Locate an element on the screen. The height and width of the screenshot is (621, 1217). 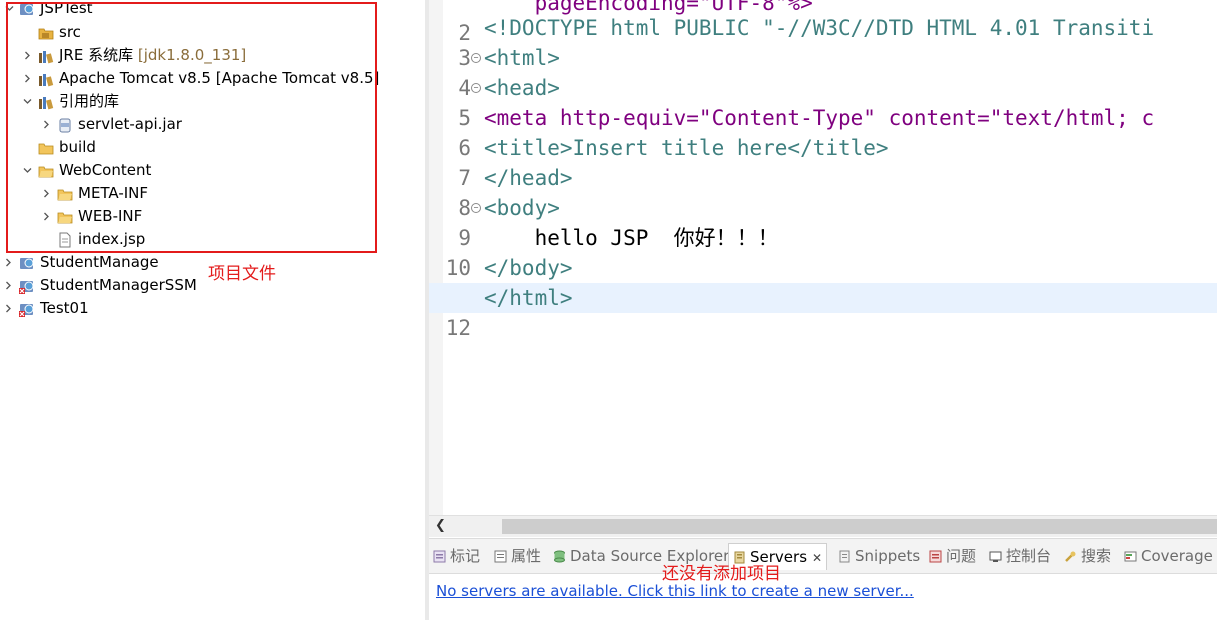
code-text: </html> is located at coordinates (528, 298).